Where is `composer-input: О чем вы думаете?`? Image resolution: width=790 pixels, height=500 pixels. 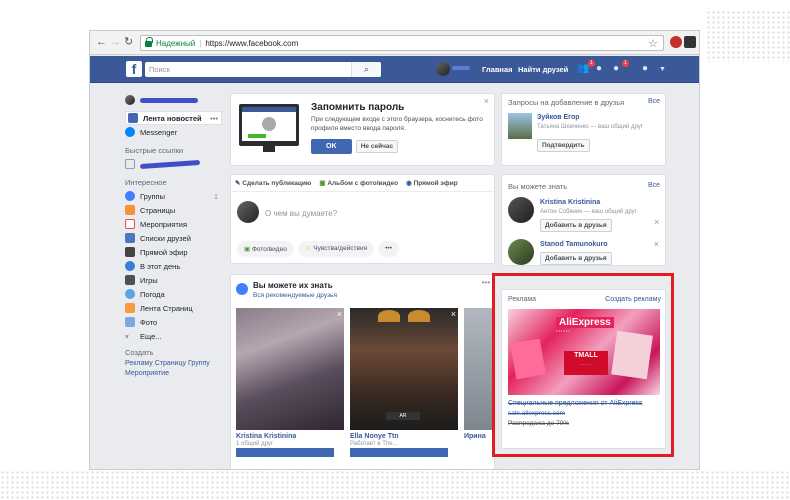
composer-input: О чем вы думаете? is located at coordinates (301, 213).